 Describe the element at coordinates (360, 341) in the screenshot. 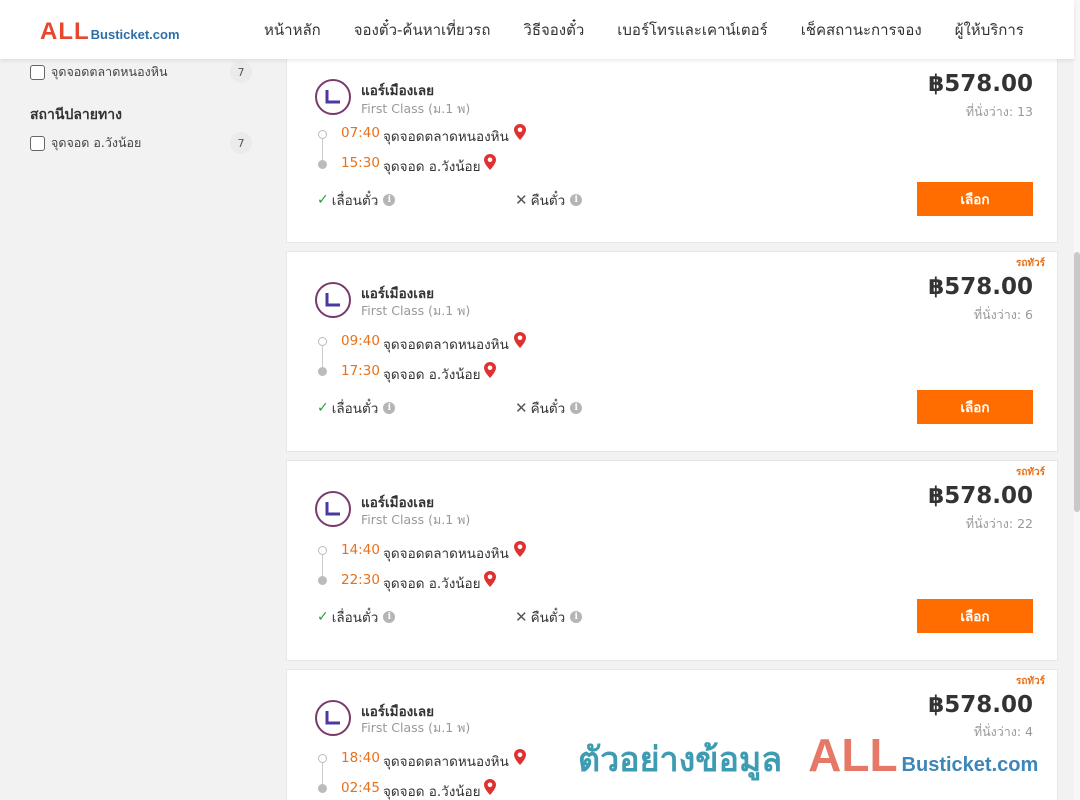

I see `depart-time: 09:40` at that location.